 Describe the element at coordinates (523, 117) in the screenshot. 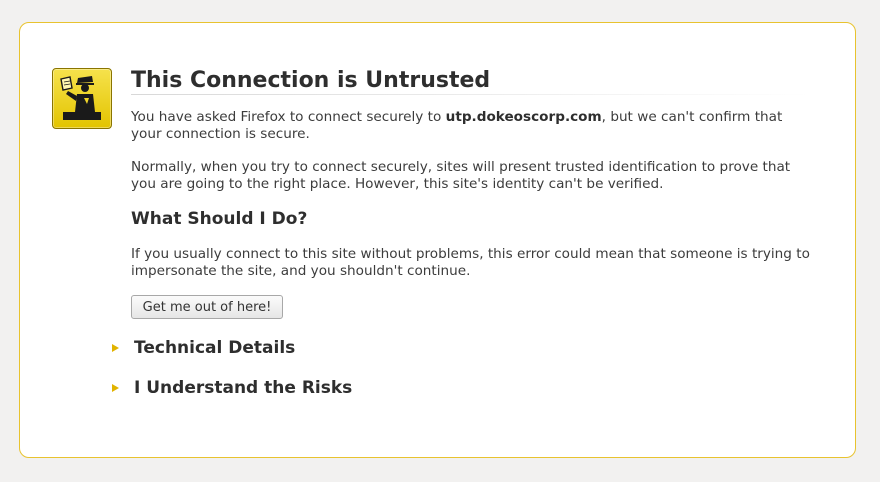

I see `site-domain: utp.dokeoscorp.com` at that location.